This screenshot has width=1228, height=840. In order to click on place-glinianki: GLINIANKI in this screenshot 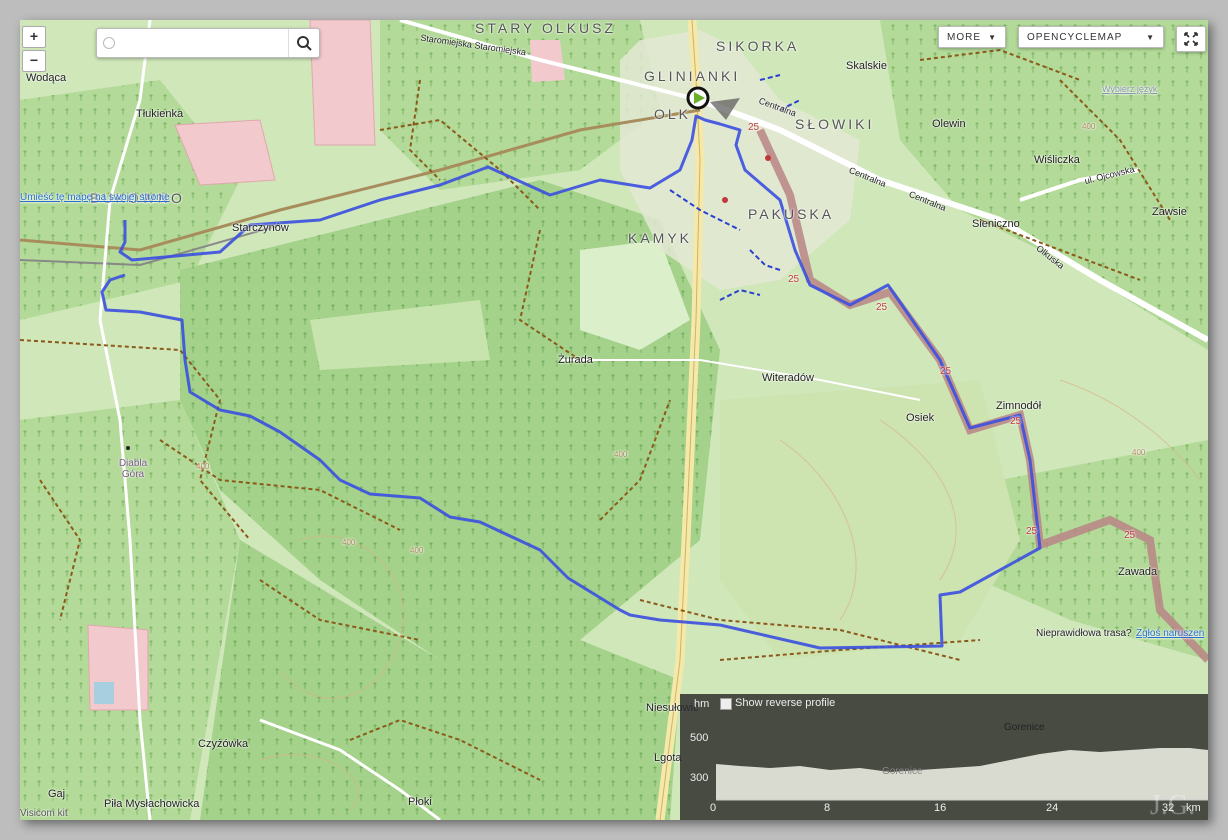, I will do `click(692, 76)`.